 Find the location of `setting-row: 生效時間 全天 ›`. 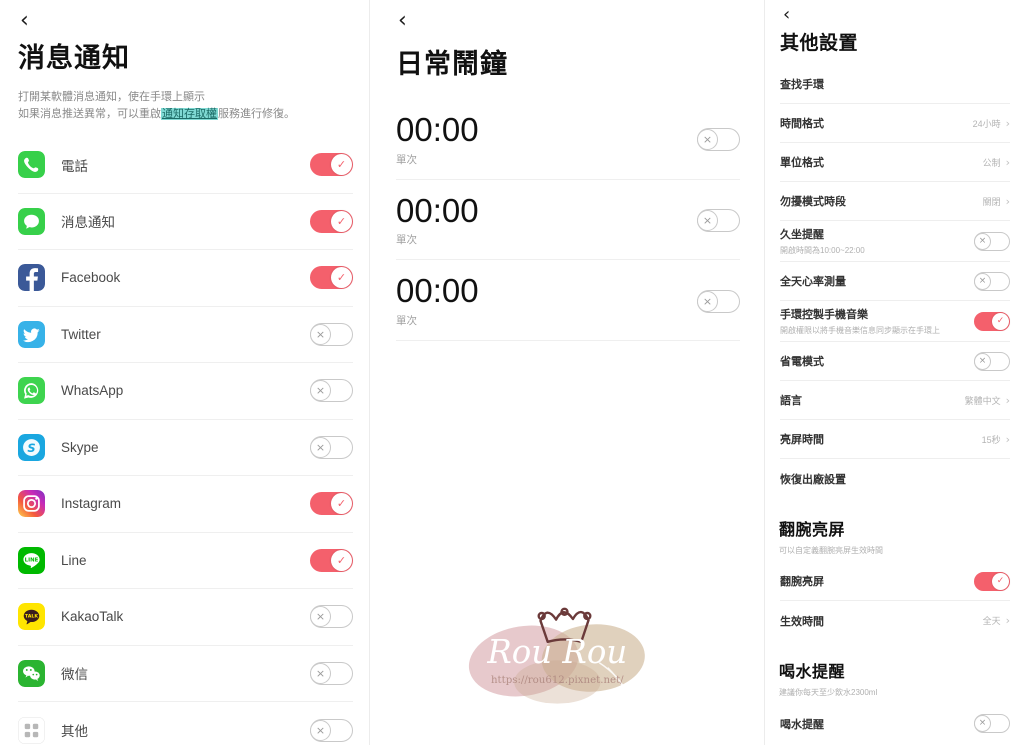

setting-row: 生效時間 全天 › is located at coordinates (895, 620).